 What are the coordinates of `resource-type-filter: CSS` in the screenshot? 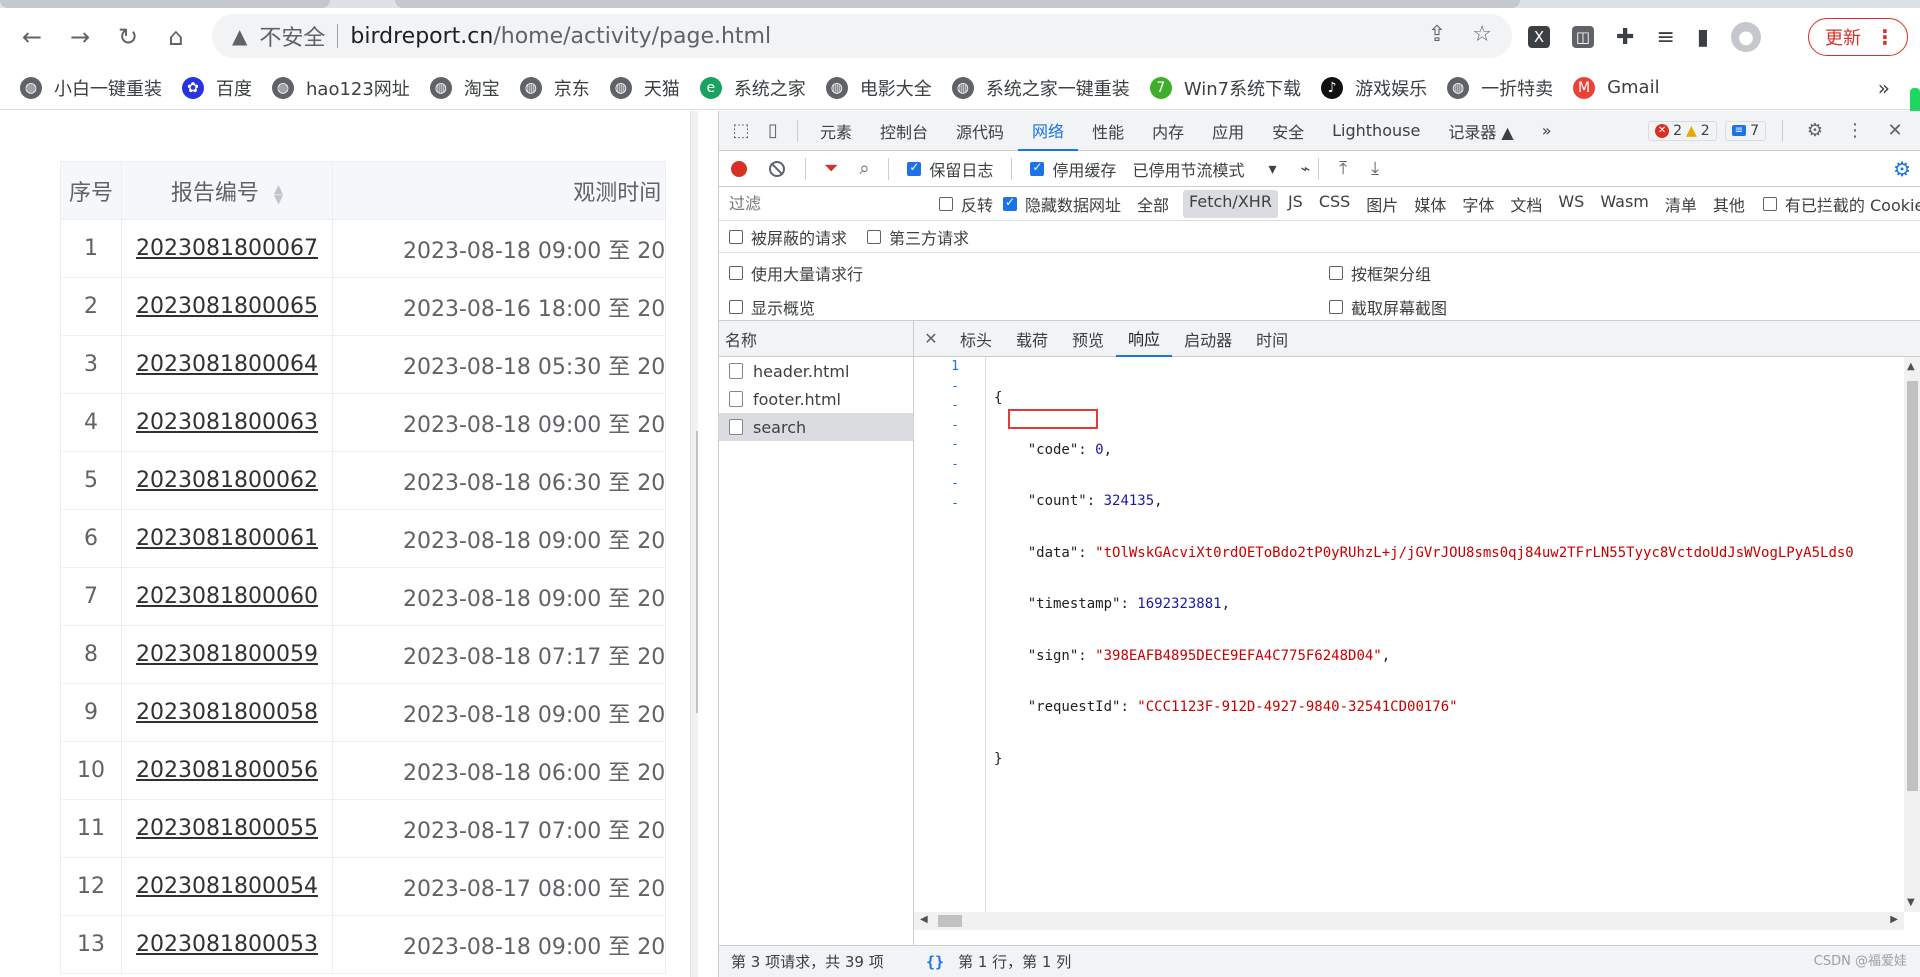 It's located at (1334, 204).